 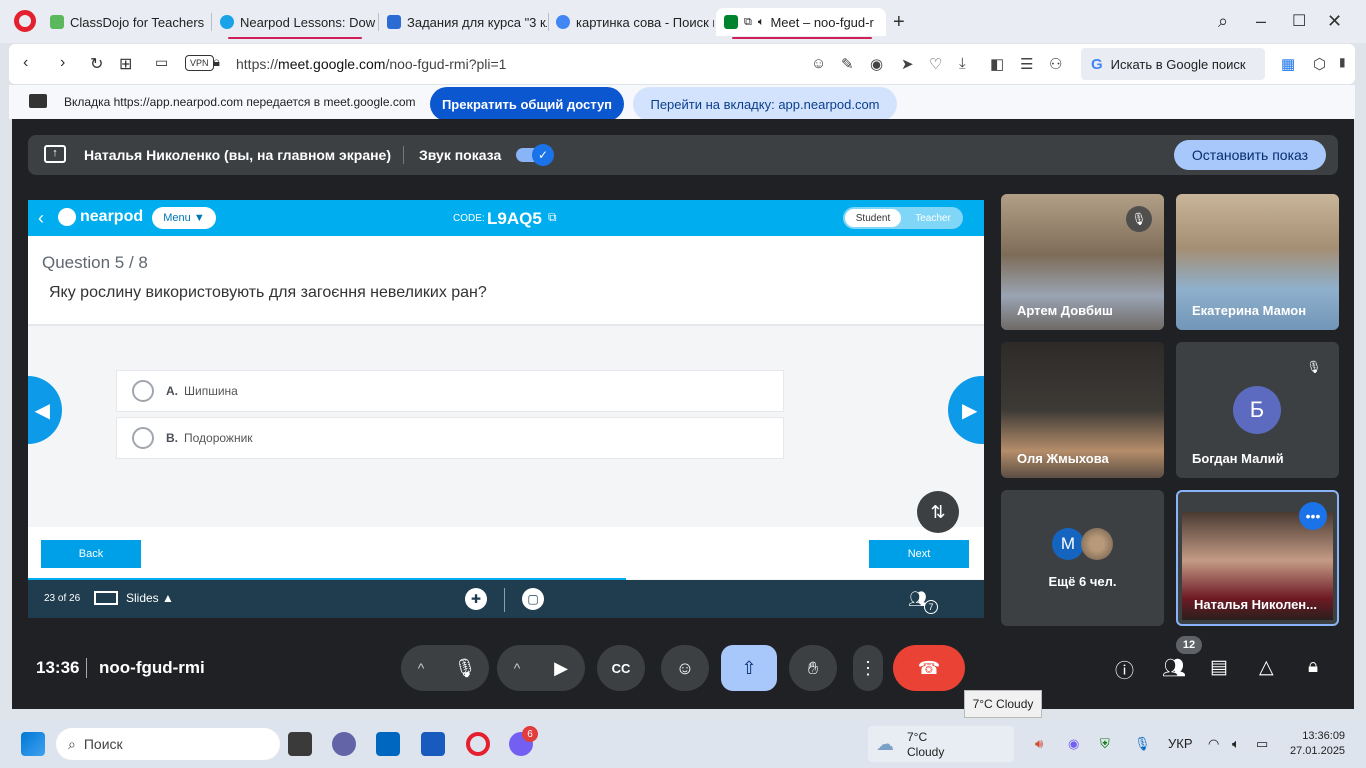 I want to click on tab-google-search: картинка сова - Поиск в, so click(x=631, y=22).